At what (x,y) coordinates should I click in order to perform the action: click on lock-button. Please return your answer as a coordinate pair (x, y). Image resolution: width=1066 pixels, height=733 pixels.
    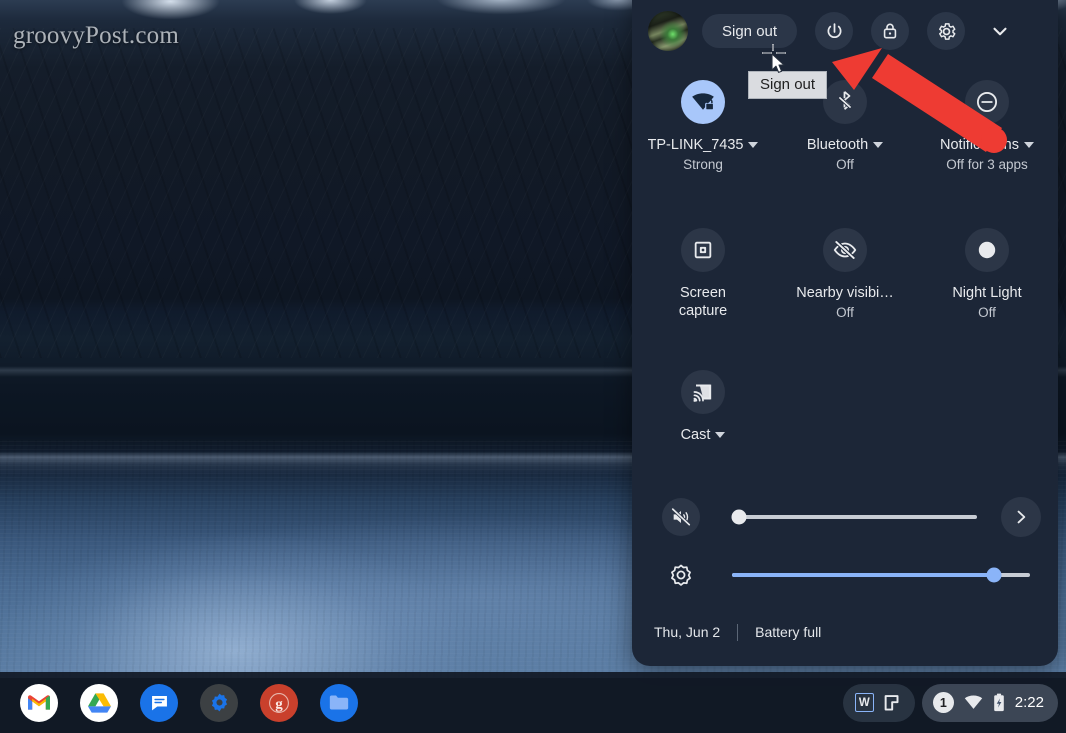
    Looking at the image, I should click on (890, 31).